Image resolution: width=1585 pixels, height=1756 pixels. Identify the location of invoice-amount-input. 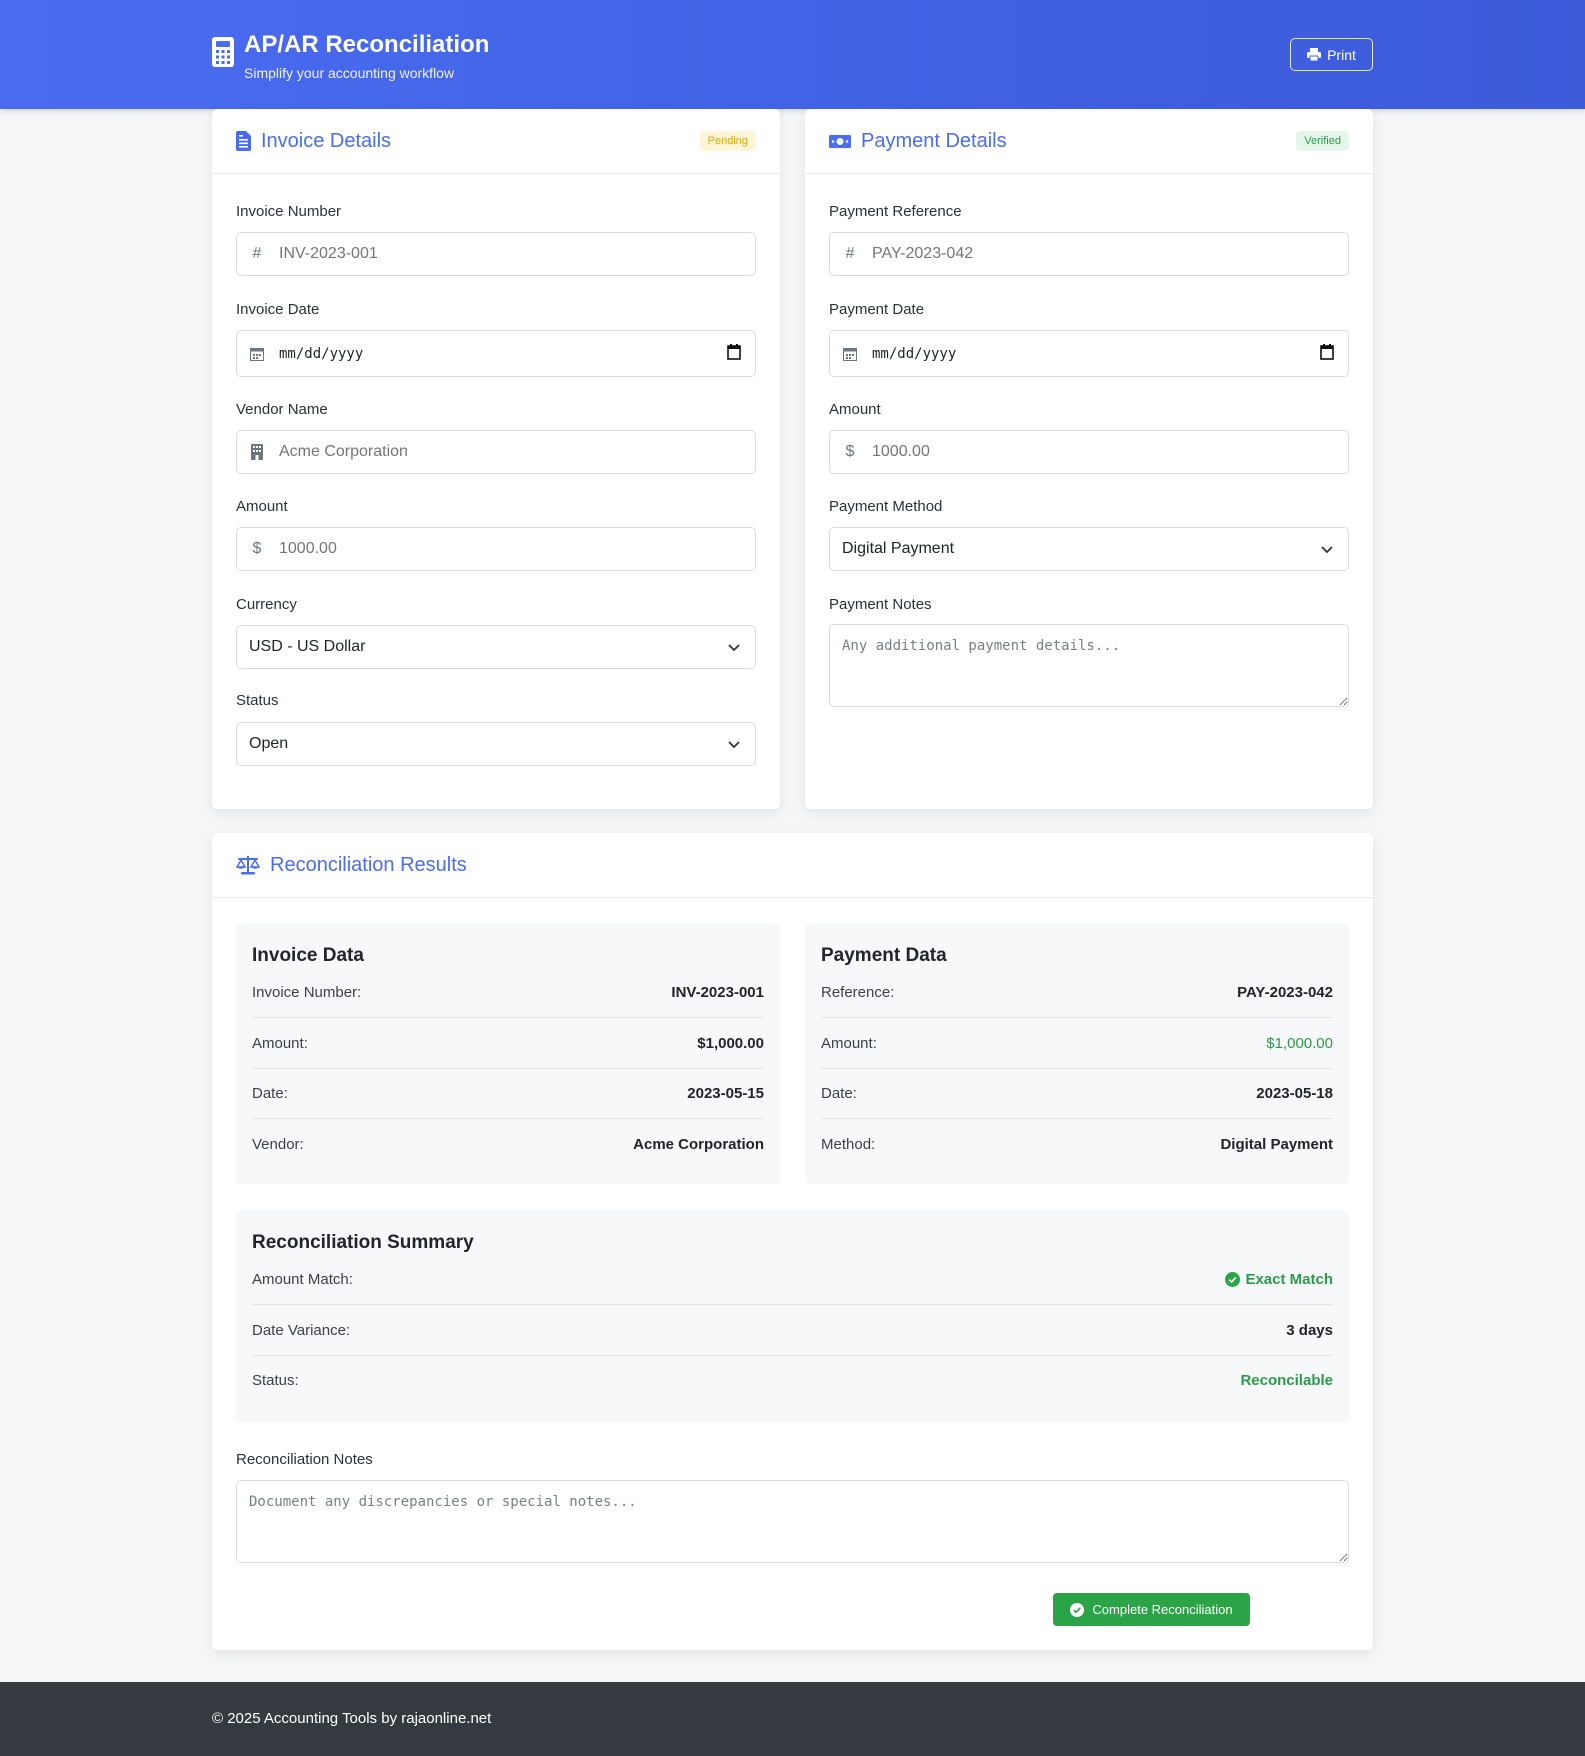
(499, 549).